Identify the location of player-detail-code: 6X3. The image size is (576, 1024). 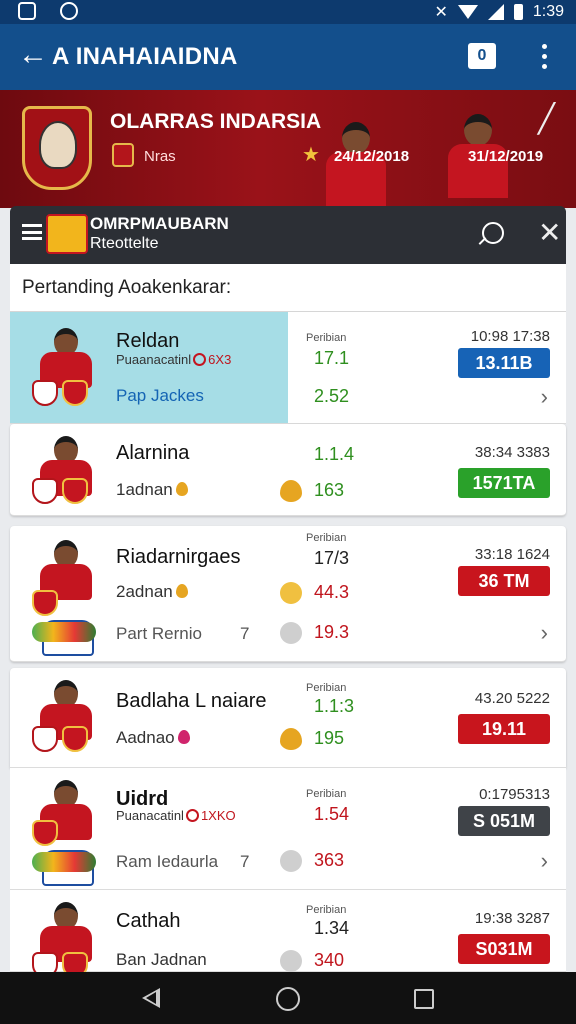
(220, 359).